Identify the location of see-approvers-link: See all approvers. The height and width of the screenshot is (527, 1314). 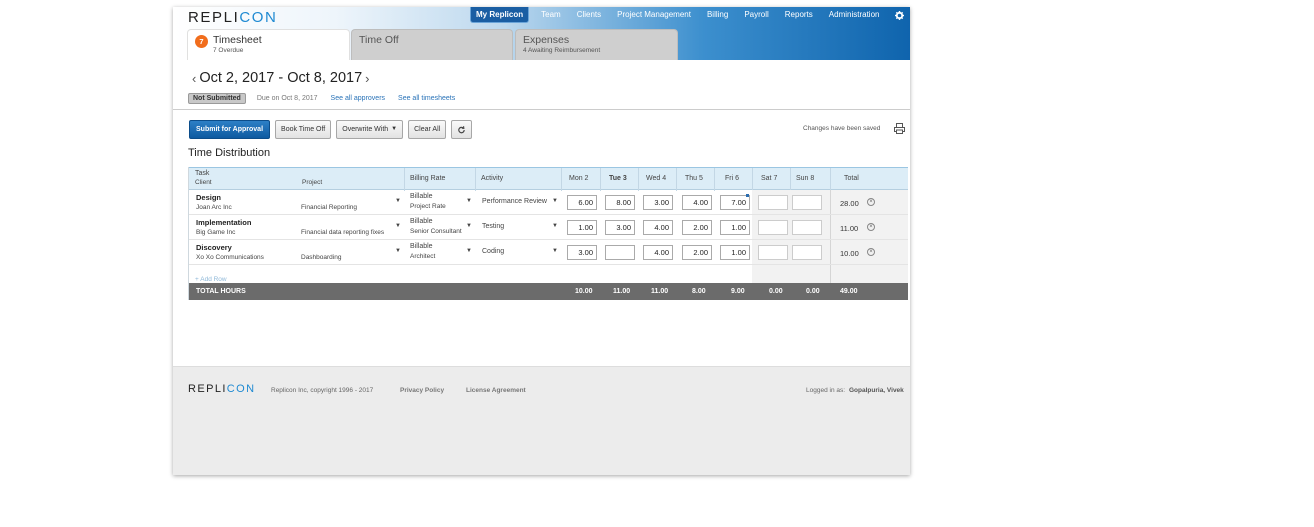
(358, 98).